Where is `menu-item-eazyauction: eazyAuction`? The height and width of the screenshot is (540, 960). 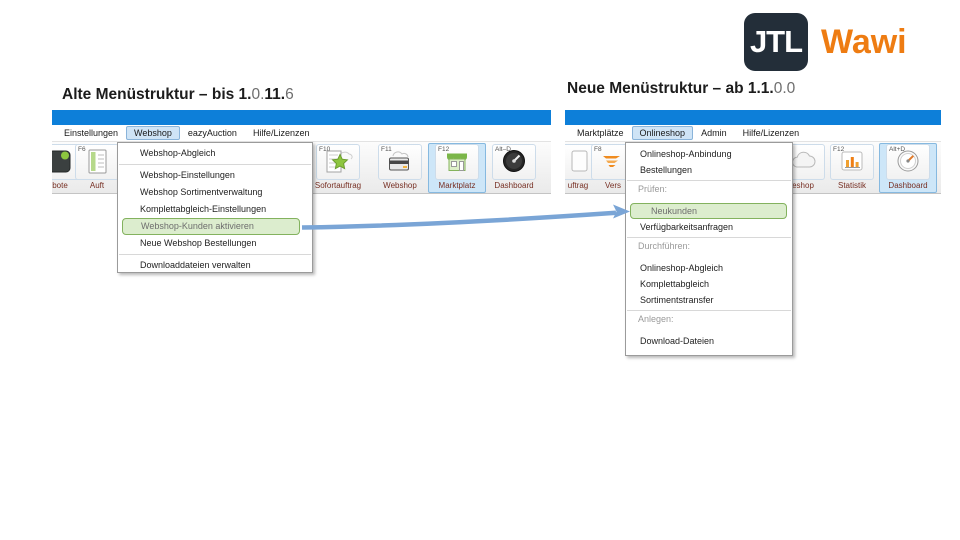
menu-item-eazyauction: eazyAuction is located at coordinates (212, 133).